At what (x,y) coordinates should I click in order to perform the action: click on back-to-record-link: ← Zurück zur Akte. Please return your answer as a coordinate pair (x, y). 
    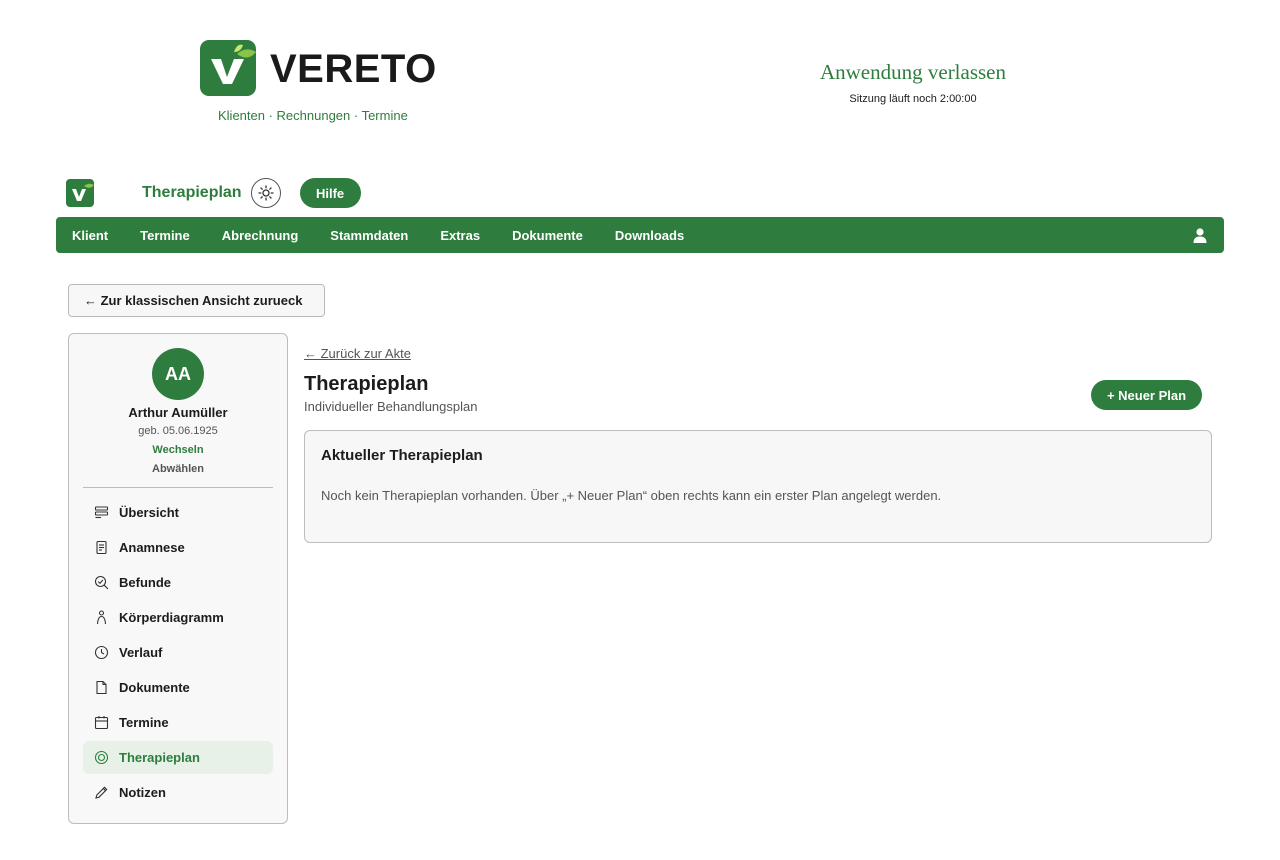
    Looking at the image, I should click on (357, 353).